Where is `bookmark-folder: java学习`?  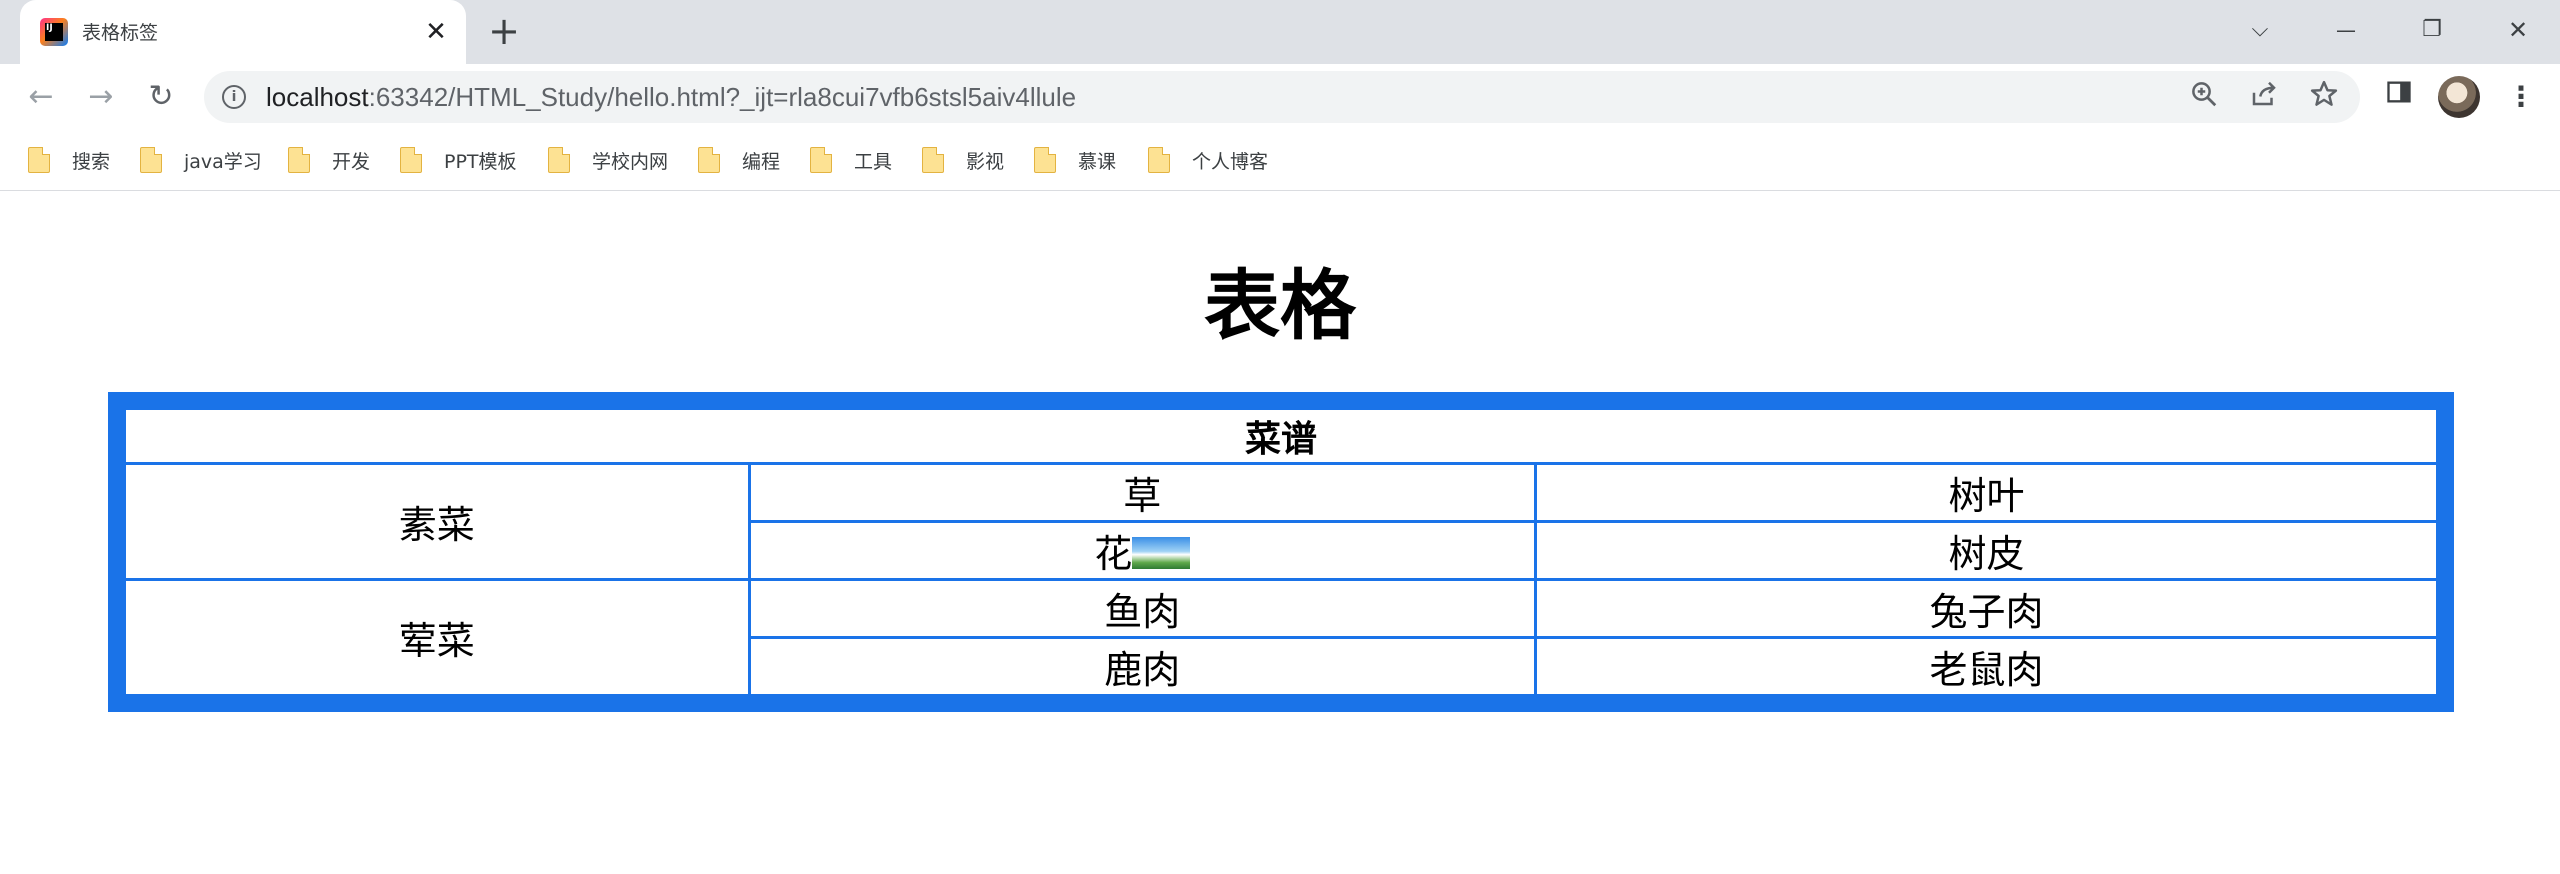
bookmark-folder: java学习 is located at coordinates (201, 160).